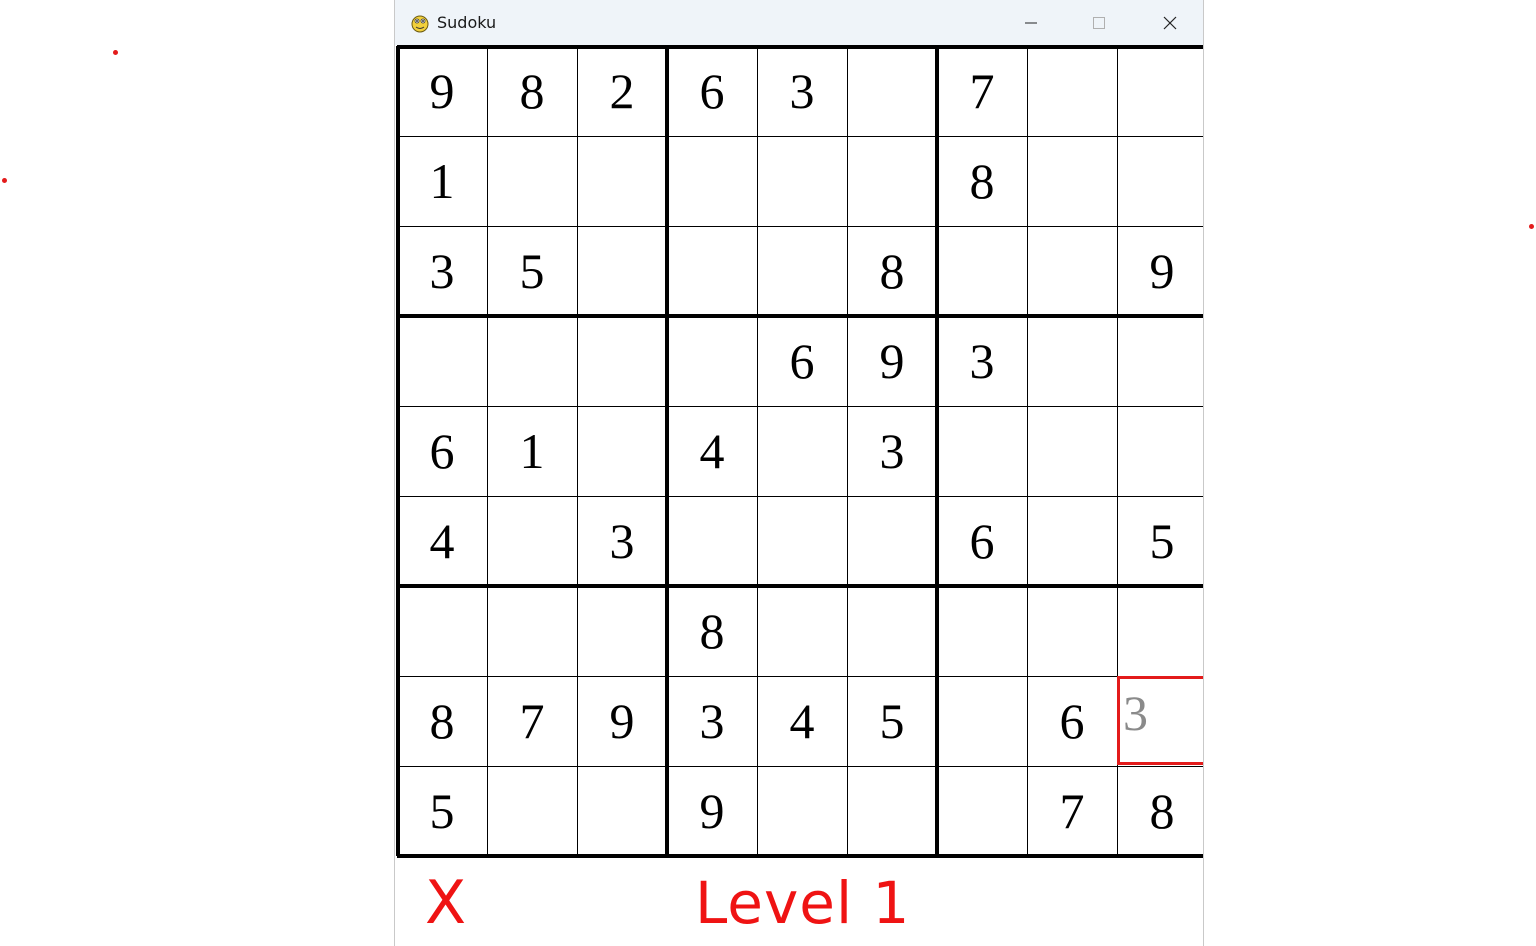  I want to click on python-snake-icon, so click(420, 23).